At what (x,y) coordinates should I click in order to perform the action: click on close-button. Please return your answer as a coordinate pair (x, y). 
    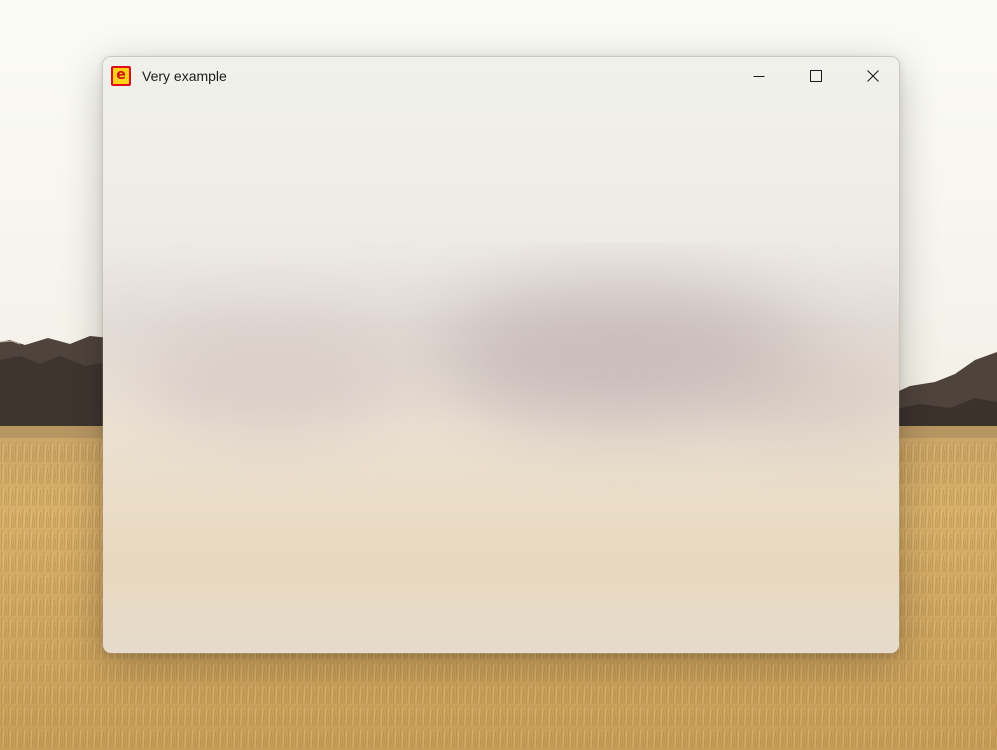
    Looking at the image, I should click on (871, 76).